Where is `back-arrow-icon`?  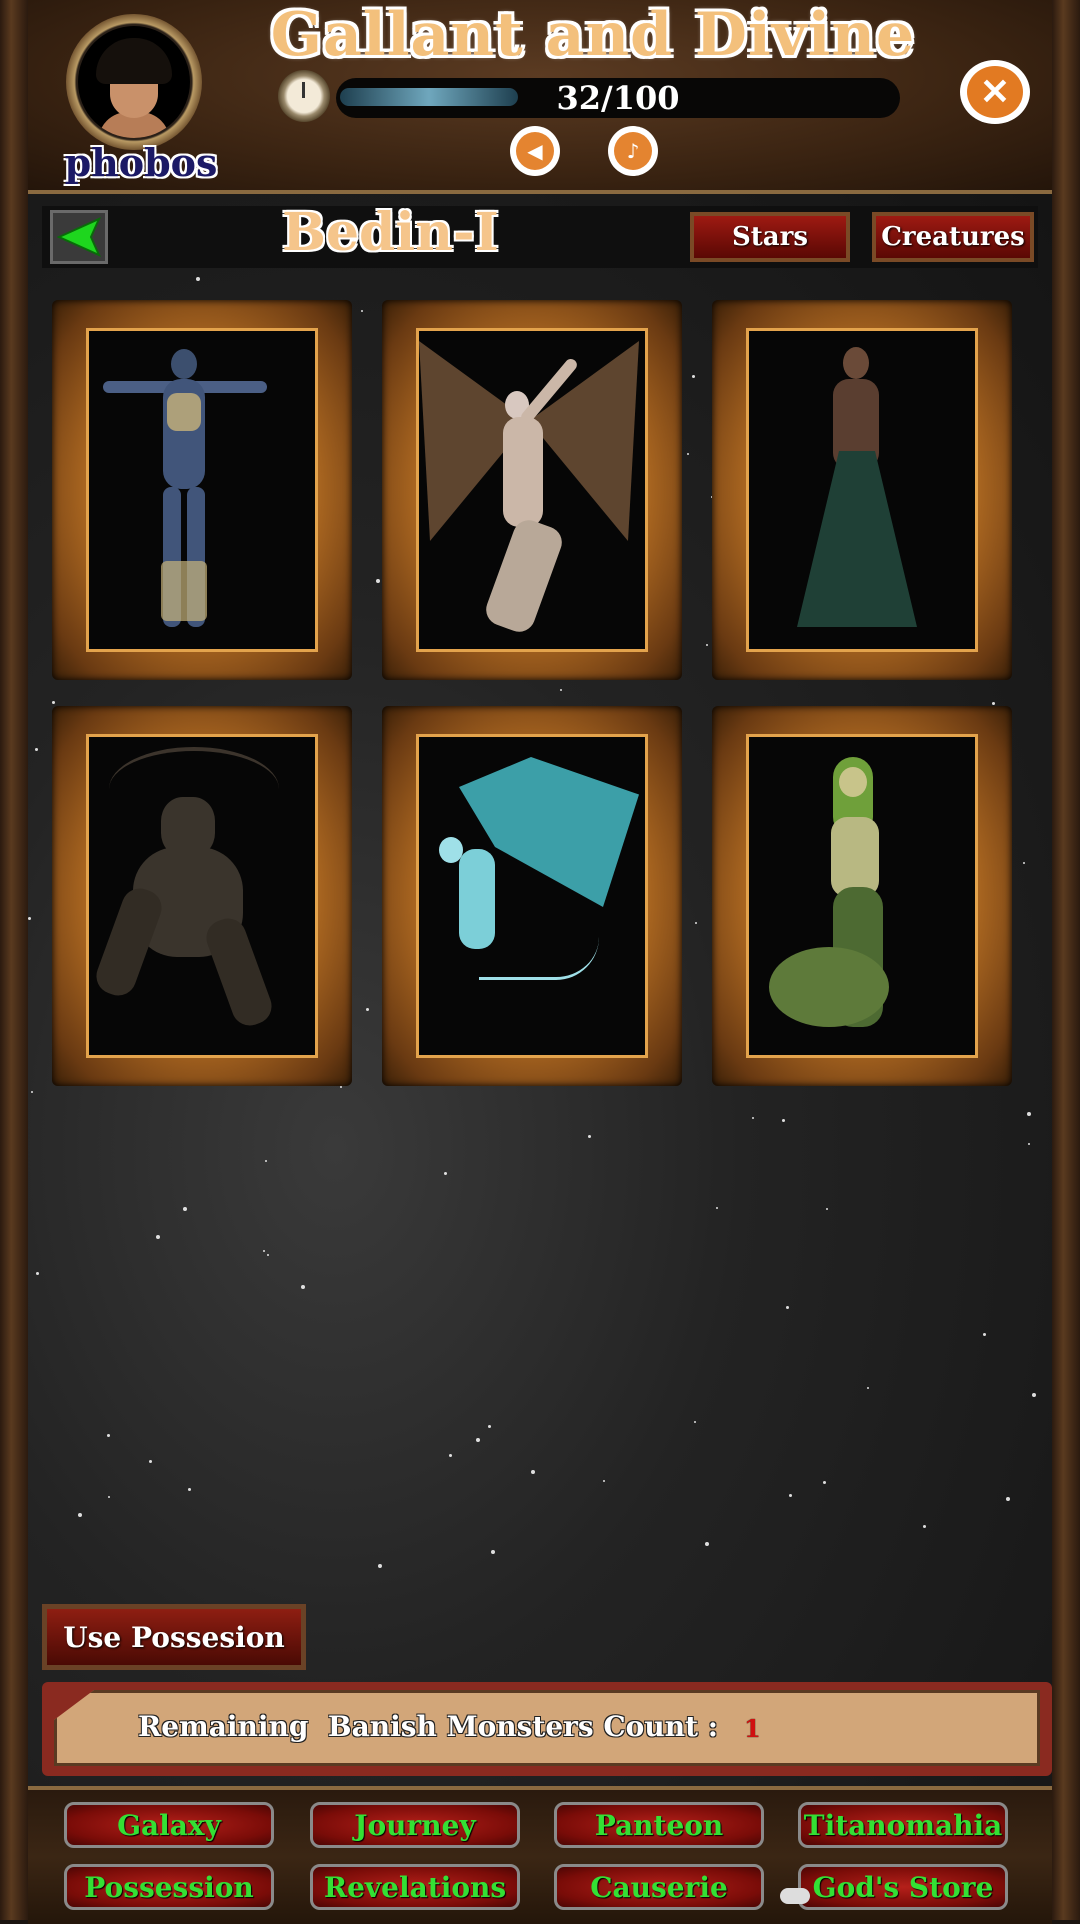
back-arrow-icon is located at coordinates (79, 237).